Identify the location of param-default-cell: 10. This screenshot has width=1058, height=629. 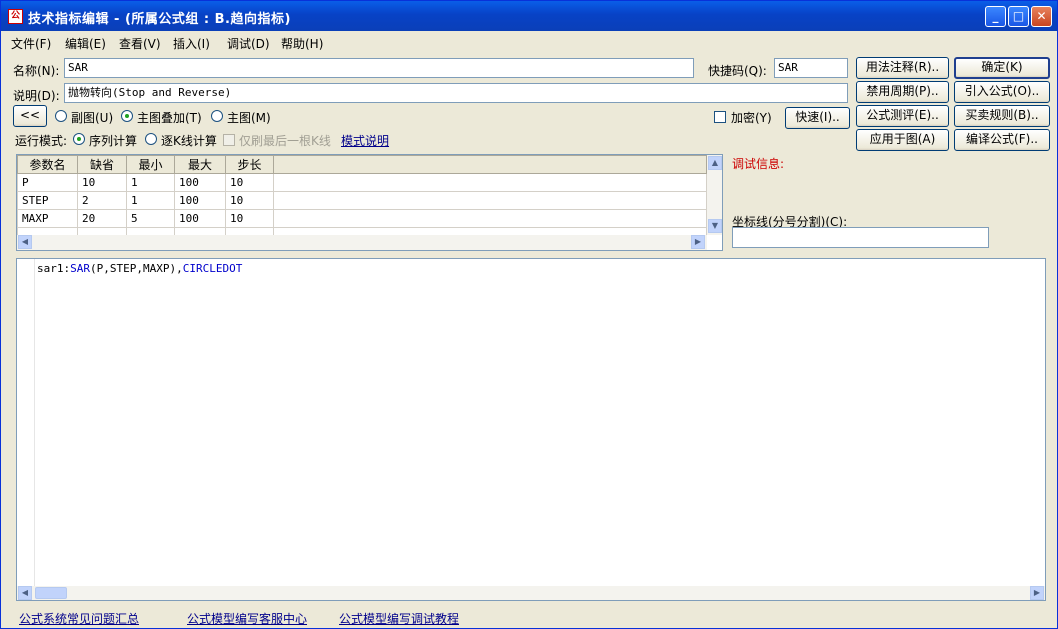
(102, 182).